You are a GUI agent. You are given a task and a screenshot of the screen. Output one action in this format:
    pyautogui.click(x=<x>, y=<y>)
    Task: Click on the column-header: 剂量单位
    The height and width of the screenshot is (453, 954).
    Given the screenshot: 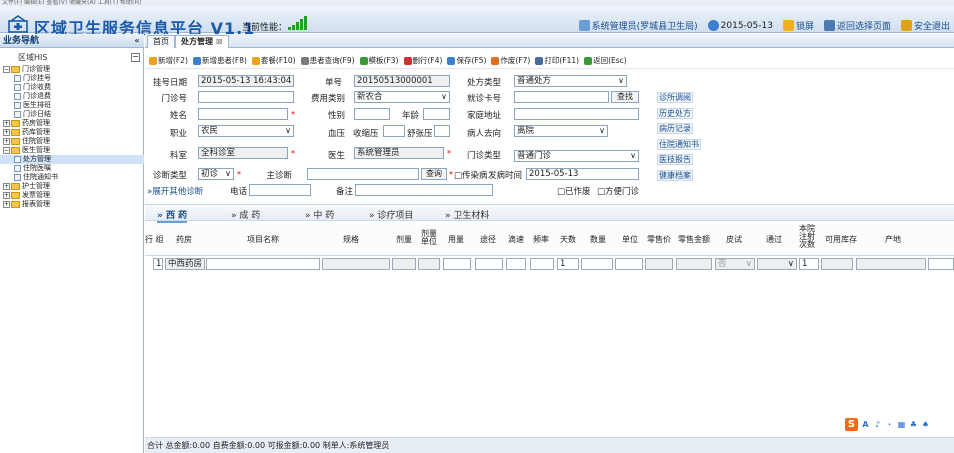 What is the action you would take?
    pyautogui.click(x=429, y=238)
    